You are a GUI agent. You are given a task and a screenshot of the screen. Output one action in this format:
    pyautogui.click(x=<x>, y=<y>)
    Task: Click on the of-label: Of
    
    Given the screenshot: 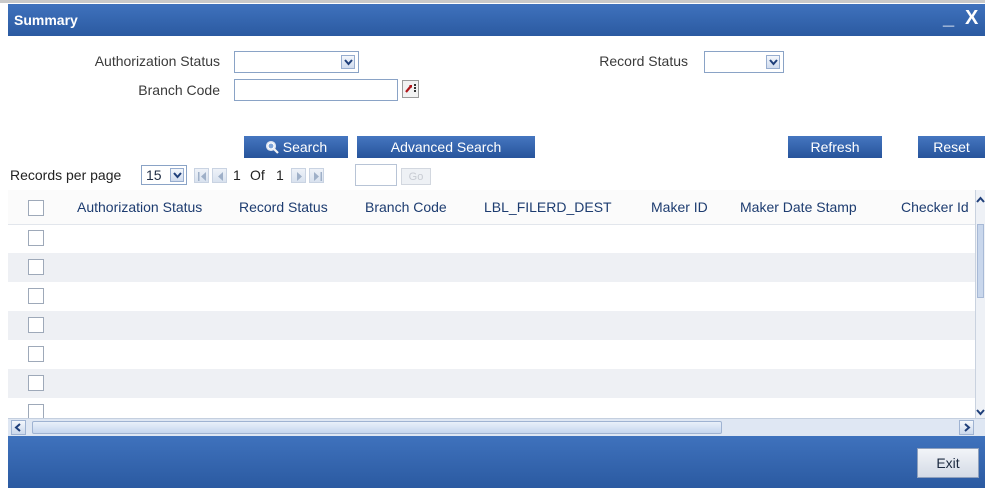 What is the action you would take?
    pyautogui.click(x=257, y=175)
    